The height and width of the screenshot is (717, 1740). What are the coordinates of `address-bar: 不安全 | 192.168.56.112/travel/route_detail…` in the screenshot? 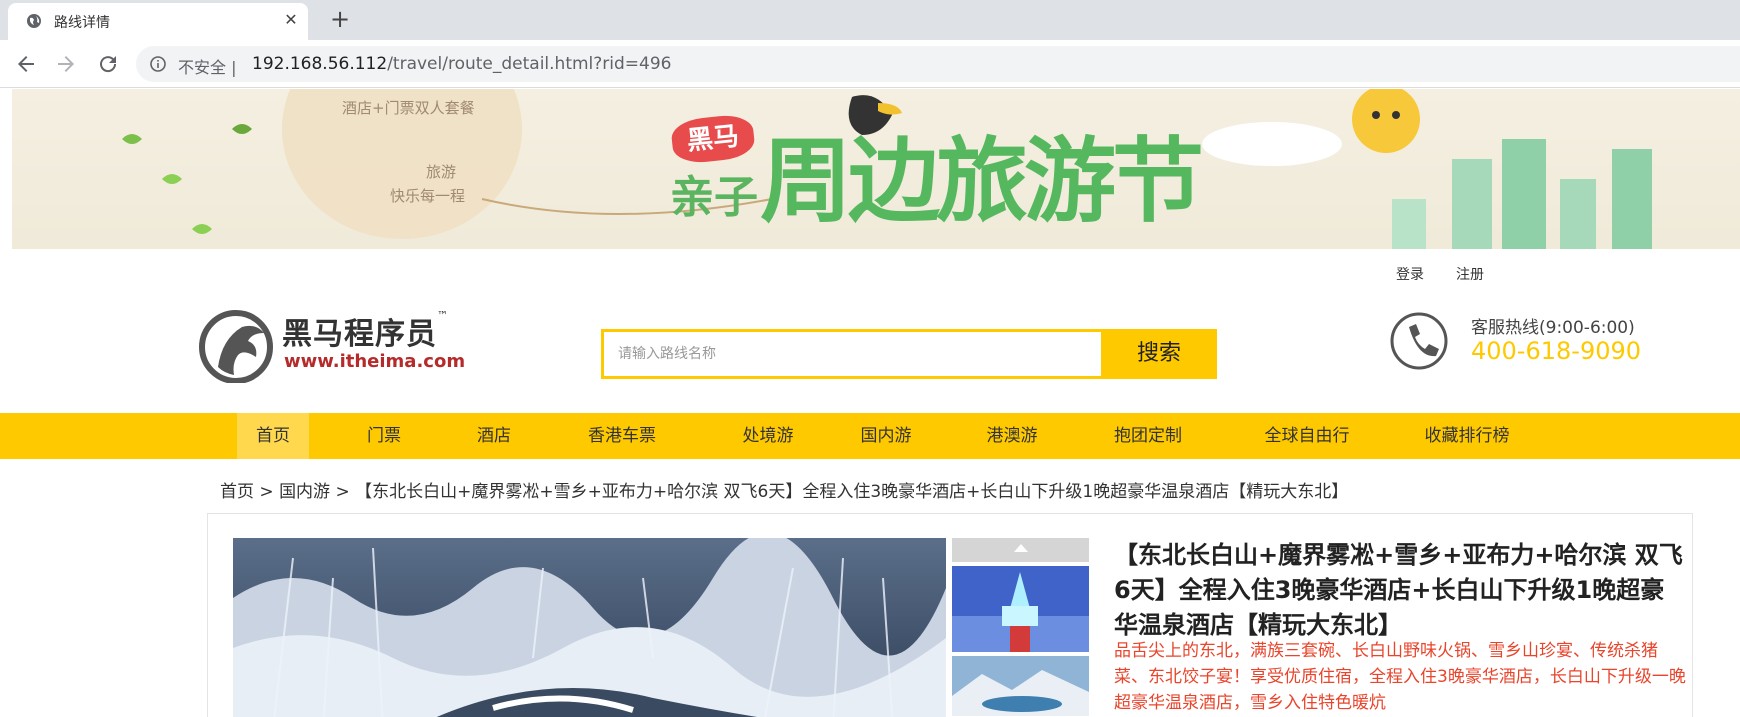 It's located at (938, 64).